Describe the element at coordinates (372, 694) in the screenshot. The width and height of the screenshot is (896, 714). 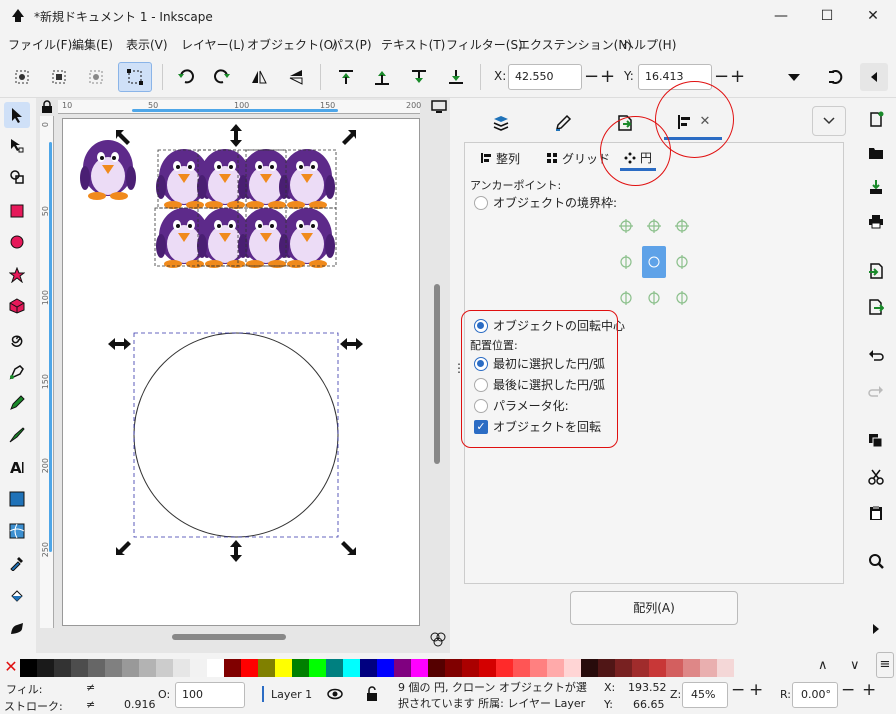
I see `layer-lock-icon` at that location.